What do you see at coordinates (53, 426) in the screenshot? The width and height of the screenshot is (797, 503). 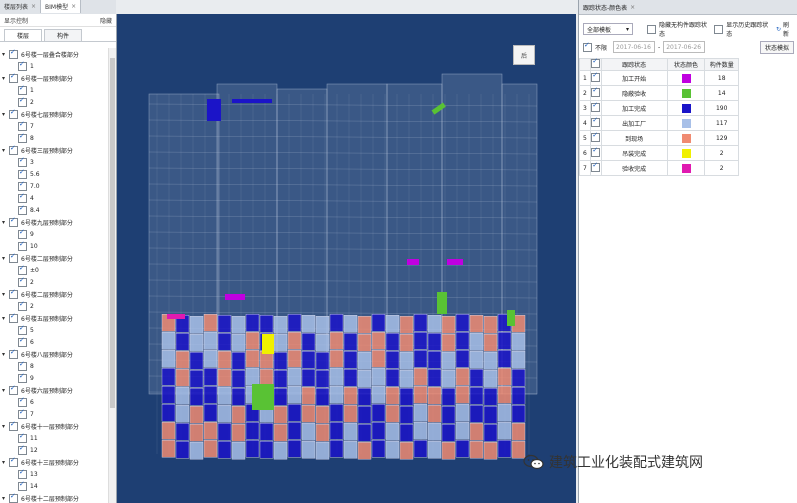 I see `tree-group: ▾ 6号楼十一层预制部分` at bounding box center [53, 426].